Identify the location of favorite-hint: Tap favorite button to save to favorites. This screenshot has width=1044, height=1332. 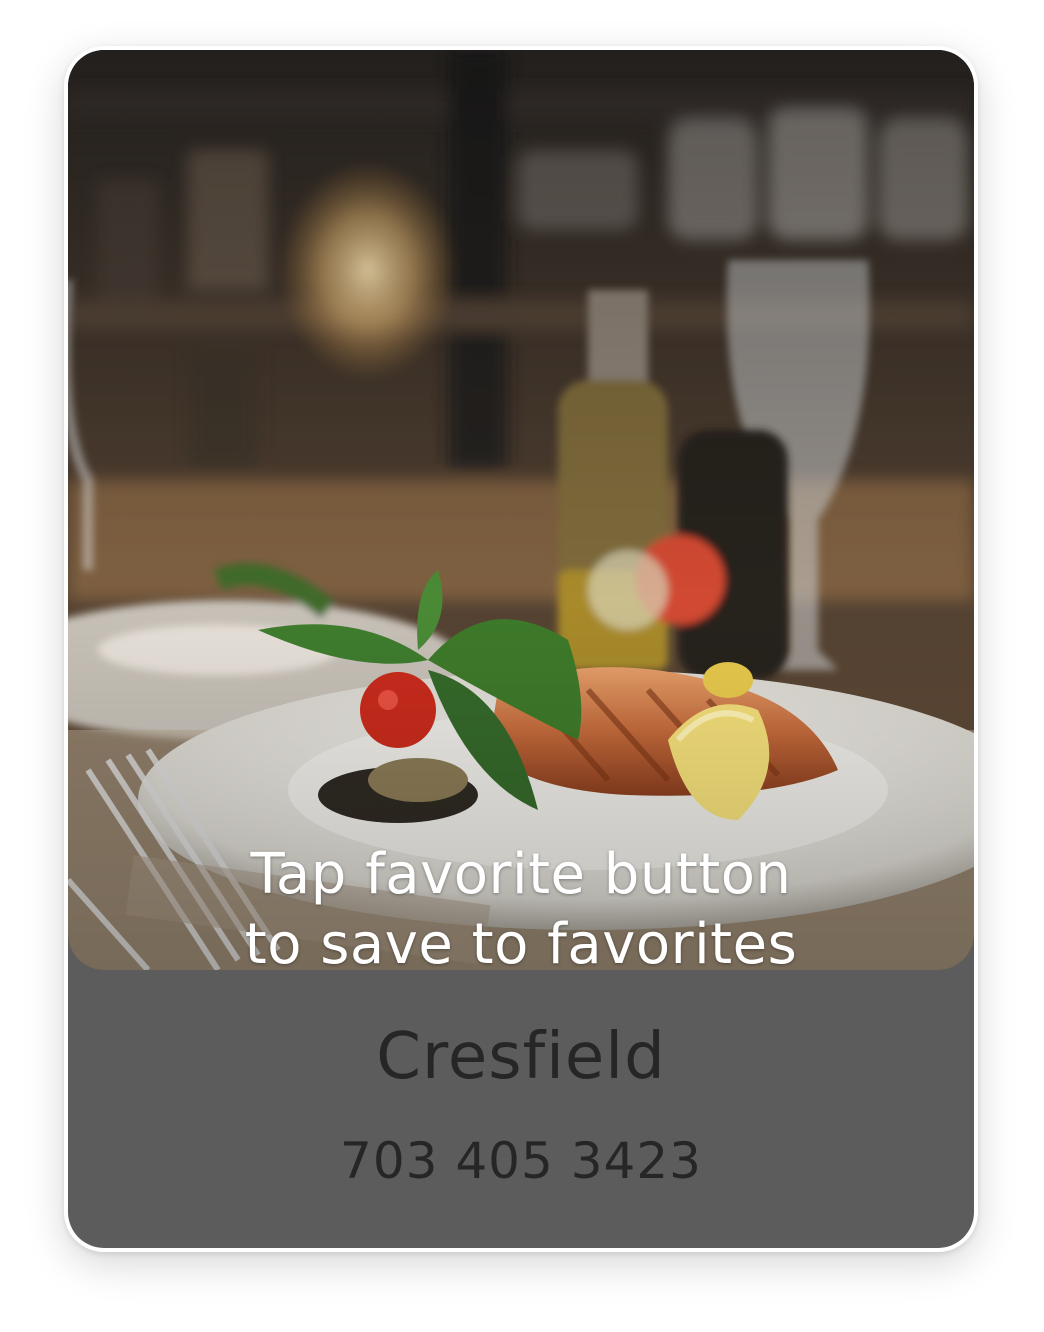
(521, 905).